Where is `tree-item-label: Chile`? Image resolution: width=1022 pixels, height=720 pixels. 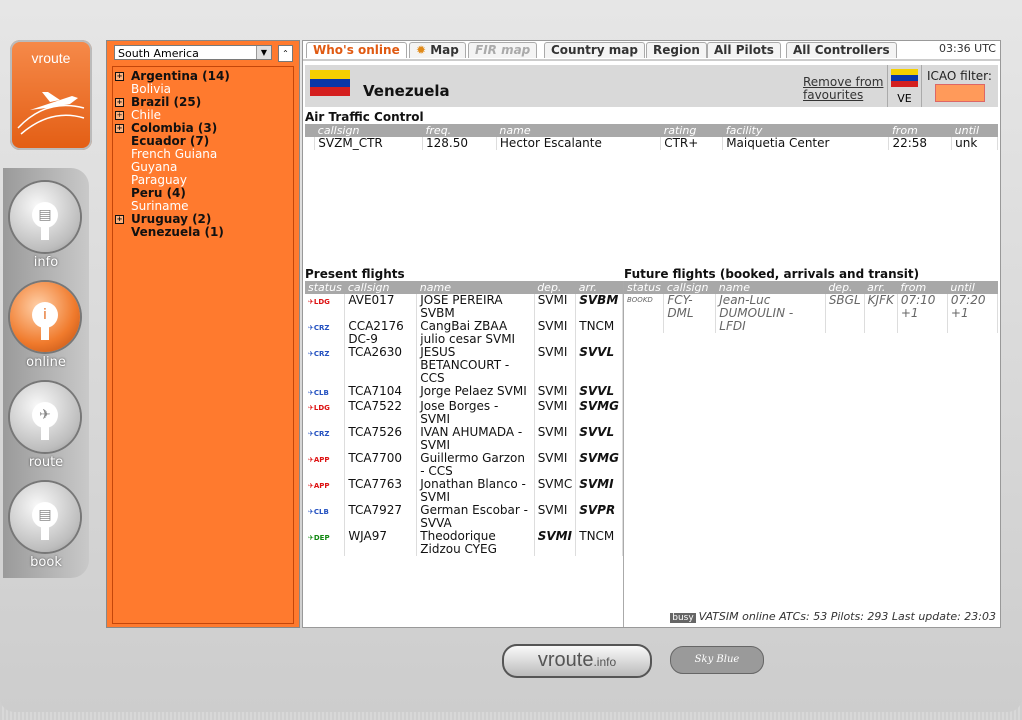
tree-item-label: Chile is located at coordinates (146, 115).